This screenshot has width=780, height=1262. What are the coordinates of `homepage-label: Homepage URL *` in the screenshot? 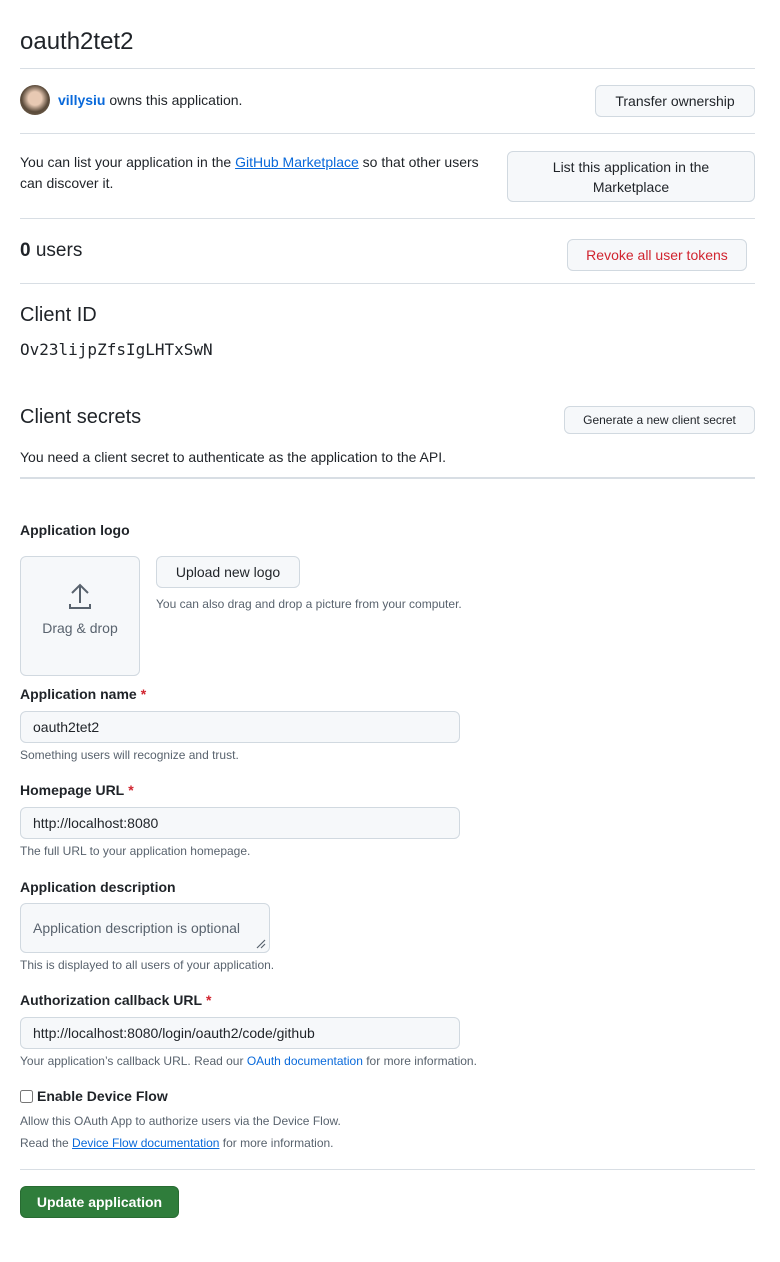 It's located at (77, 790).